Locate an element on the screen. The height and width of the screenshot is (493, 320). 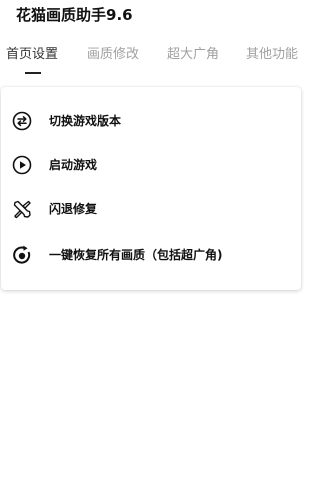
app-title: 花猫画质助手9.6 is located at coordinates (74, 15).